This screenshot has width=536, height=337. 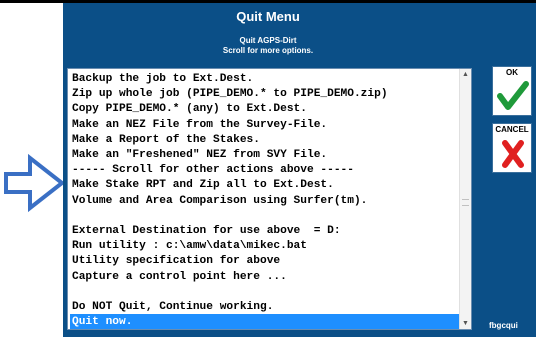 What do you see at coordinates (264, 231) in the screenshot?
I see `list-item: External Destination for use above = D:` at bounding box center [264, 231].